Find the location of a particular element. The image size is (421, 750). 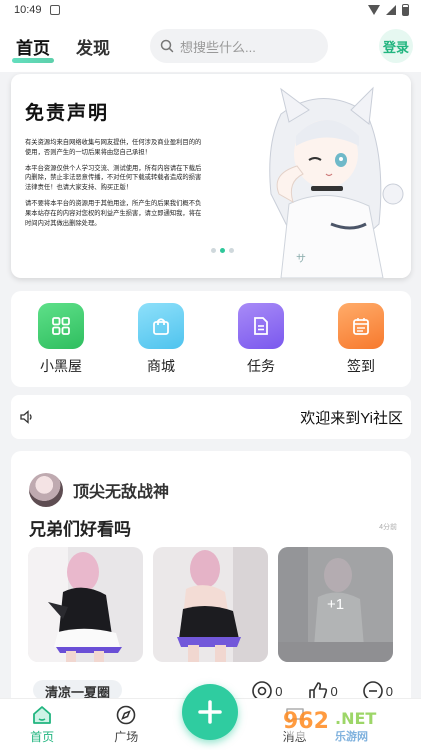

post-author: 顶尖无敌战神 is located at coordinates (121, 490).